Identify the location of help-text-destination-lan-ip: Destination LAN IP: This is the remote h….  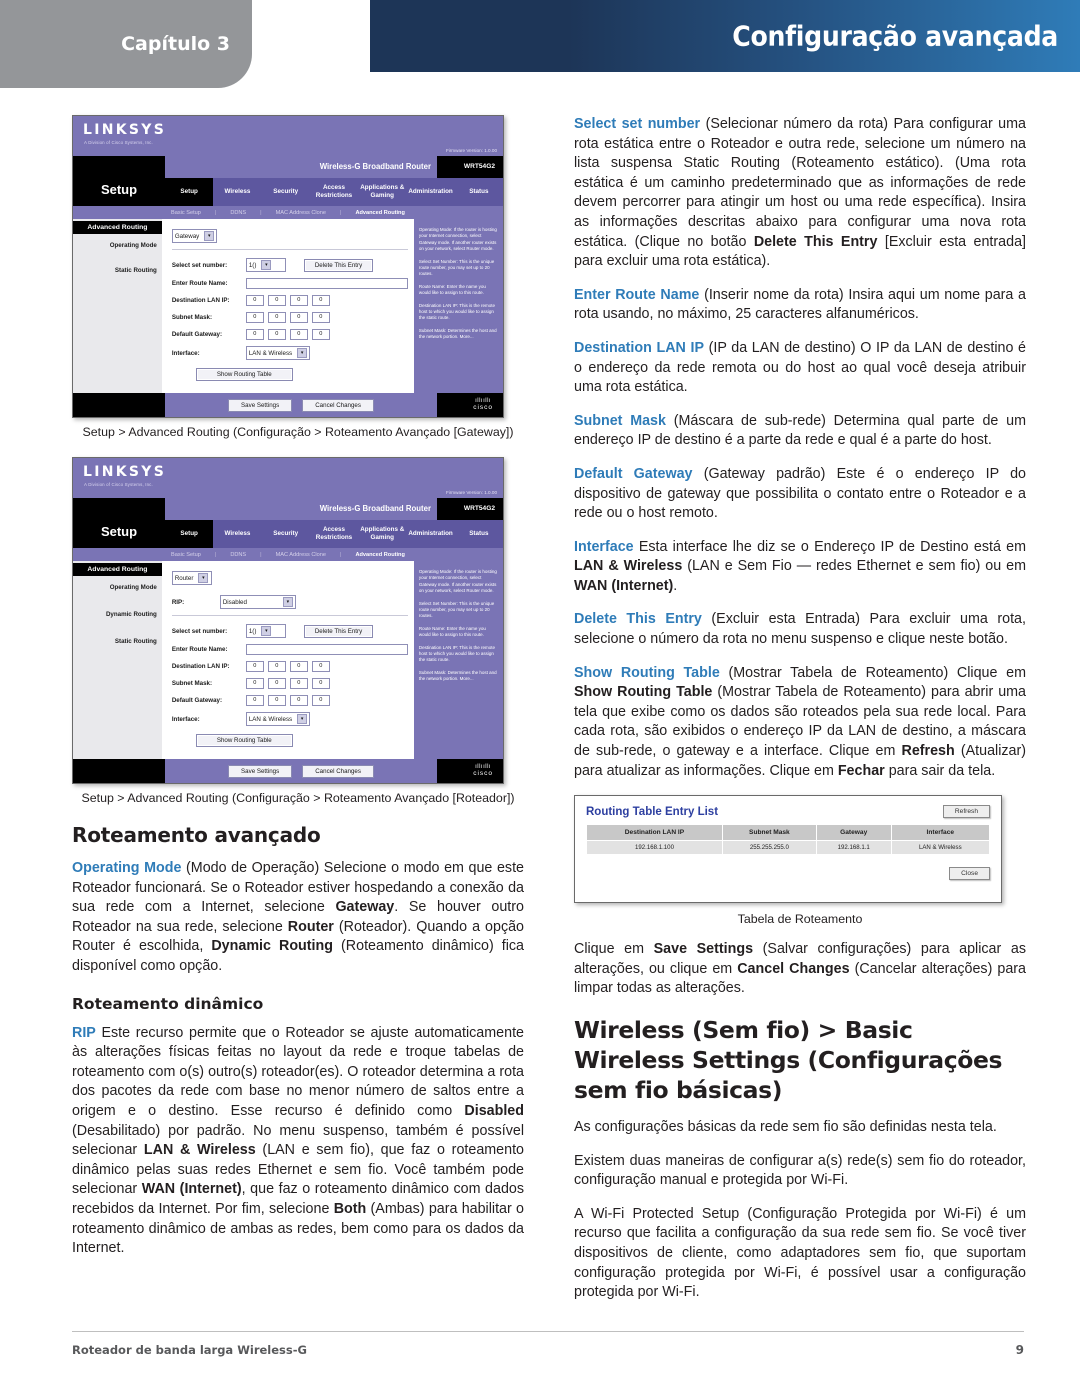
(457, 311).